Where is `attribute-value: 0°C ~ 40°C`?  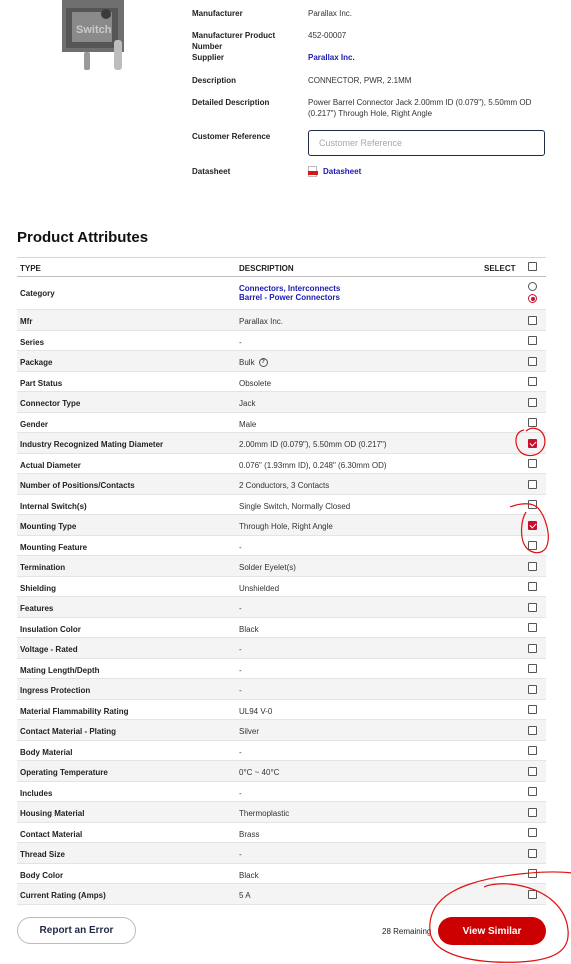
attribute-value: 0°C ~ 40°C is located at coordinates (259, 772).